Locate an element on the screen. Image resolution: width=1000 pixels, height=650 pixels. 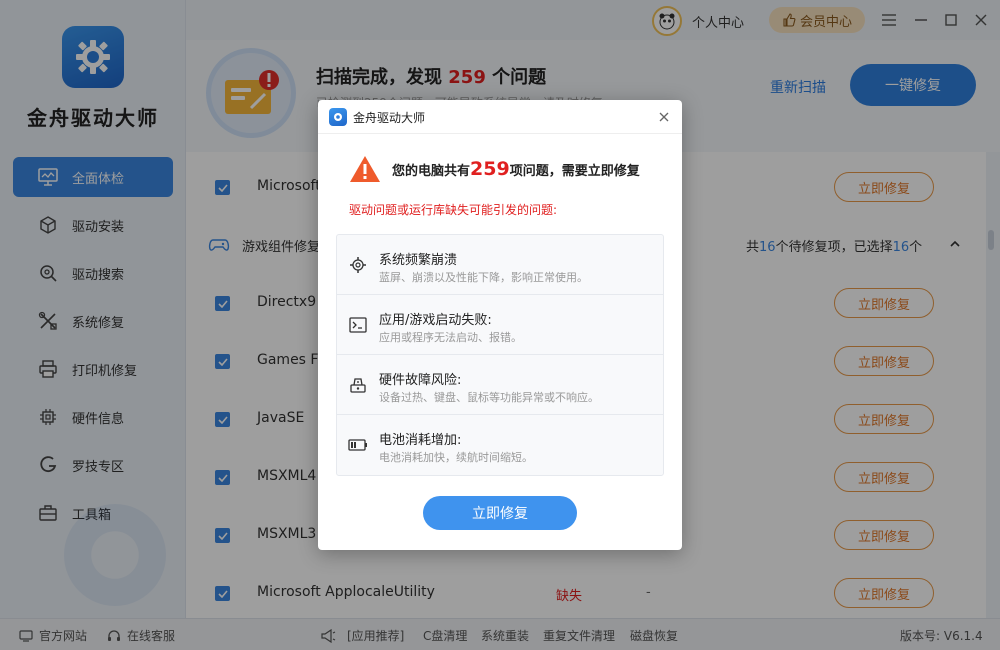
dialog-title: 金舟驱动大师 is located at coordinates (389, 118).